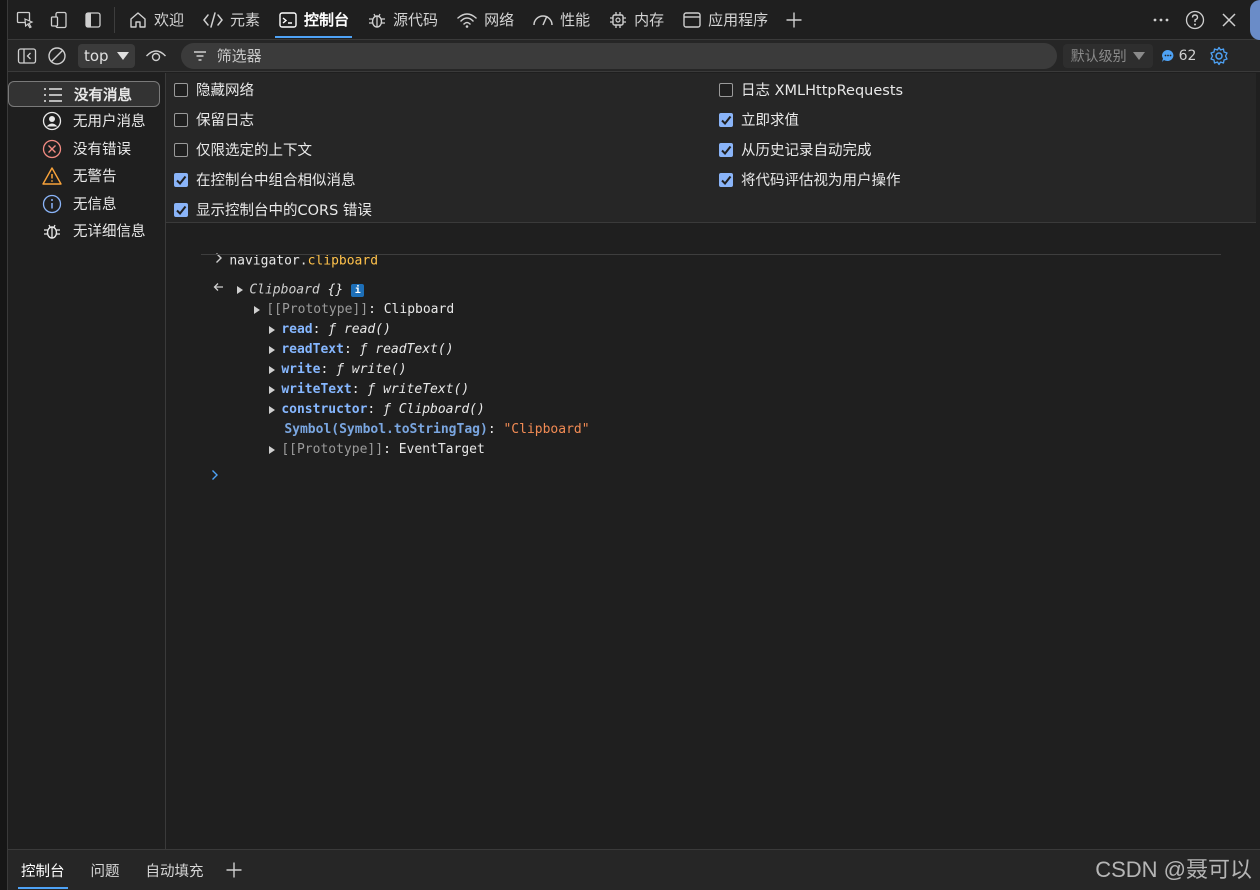 This screenshot has width=1260, height=890. What do you see at coordinates (169, 20) in the screenshot?
I see `tab-label: 欢迎` at bounding box center [169, 20].